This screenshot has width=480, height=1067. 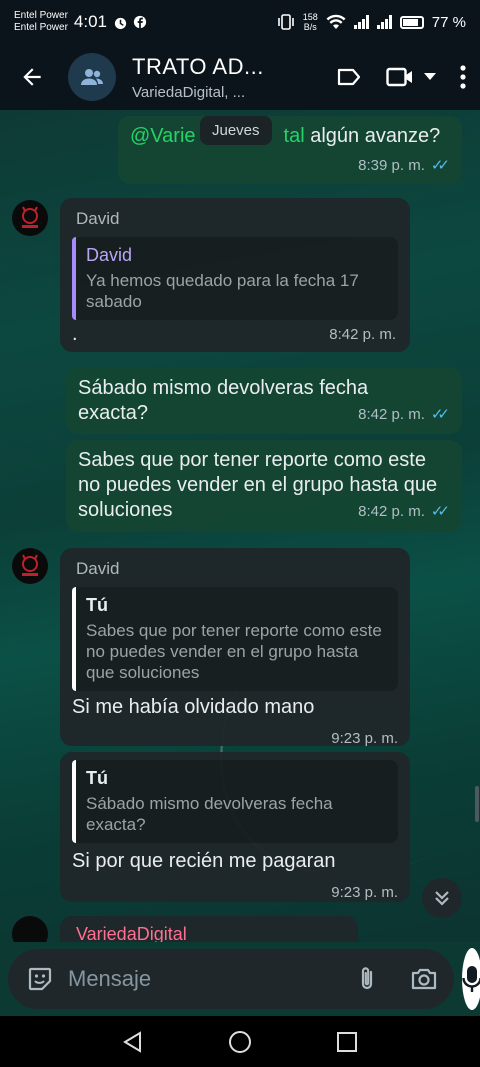 What do you see at coordinates (463, 77) in the screenshot?
I see `more-options-icon` at bounding box center [463, 77].